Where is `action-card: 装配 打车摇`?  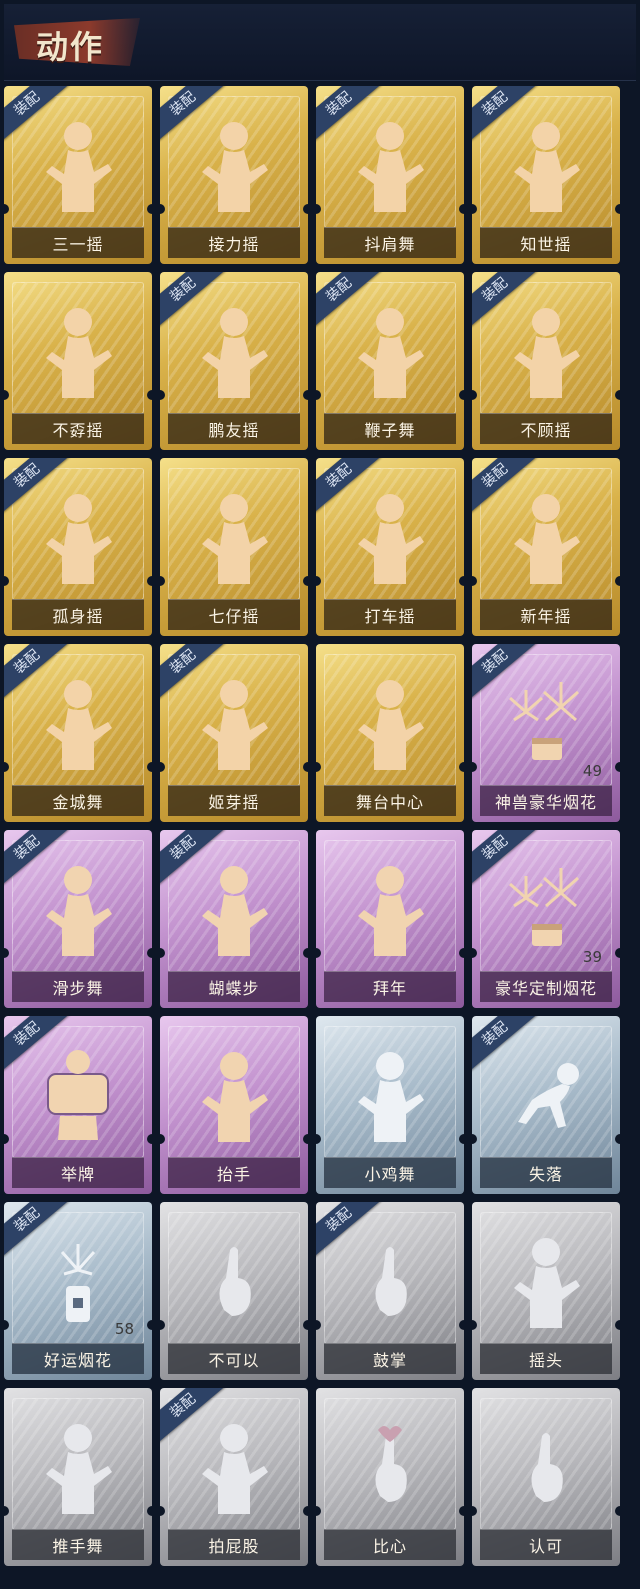 action-card: 装配 打车摇 is located at coordinates (390, 547).